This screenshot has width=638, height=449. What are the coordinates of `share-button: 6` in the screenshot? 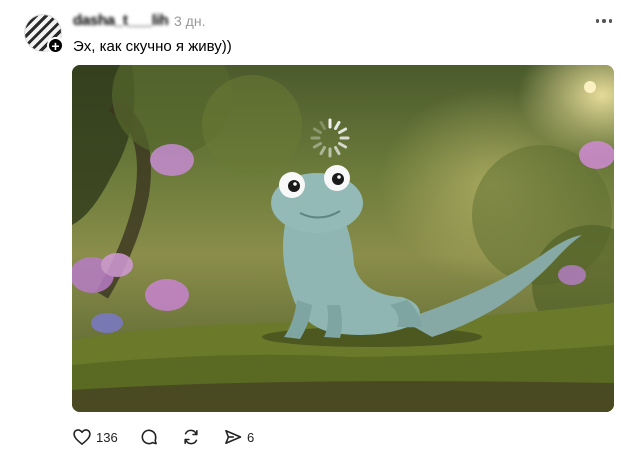 It's located at (238, 437).